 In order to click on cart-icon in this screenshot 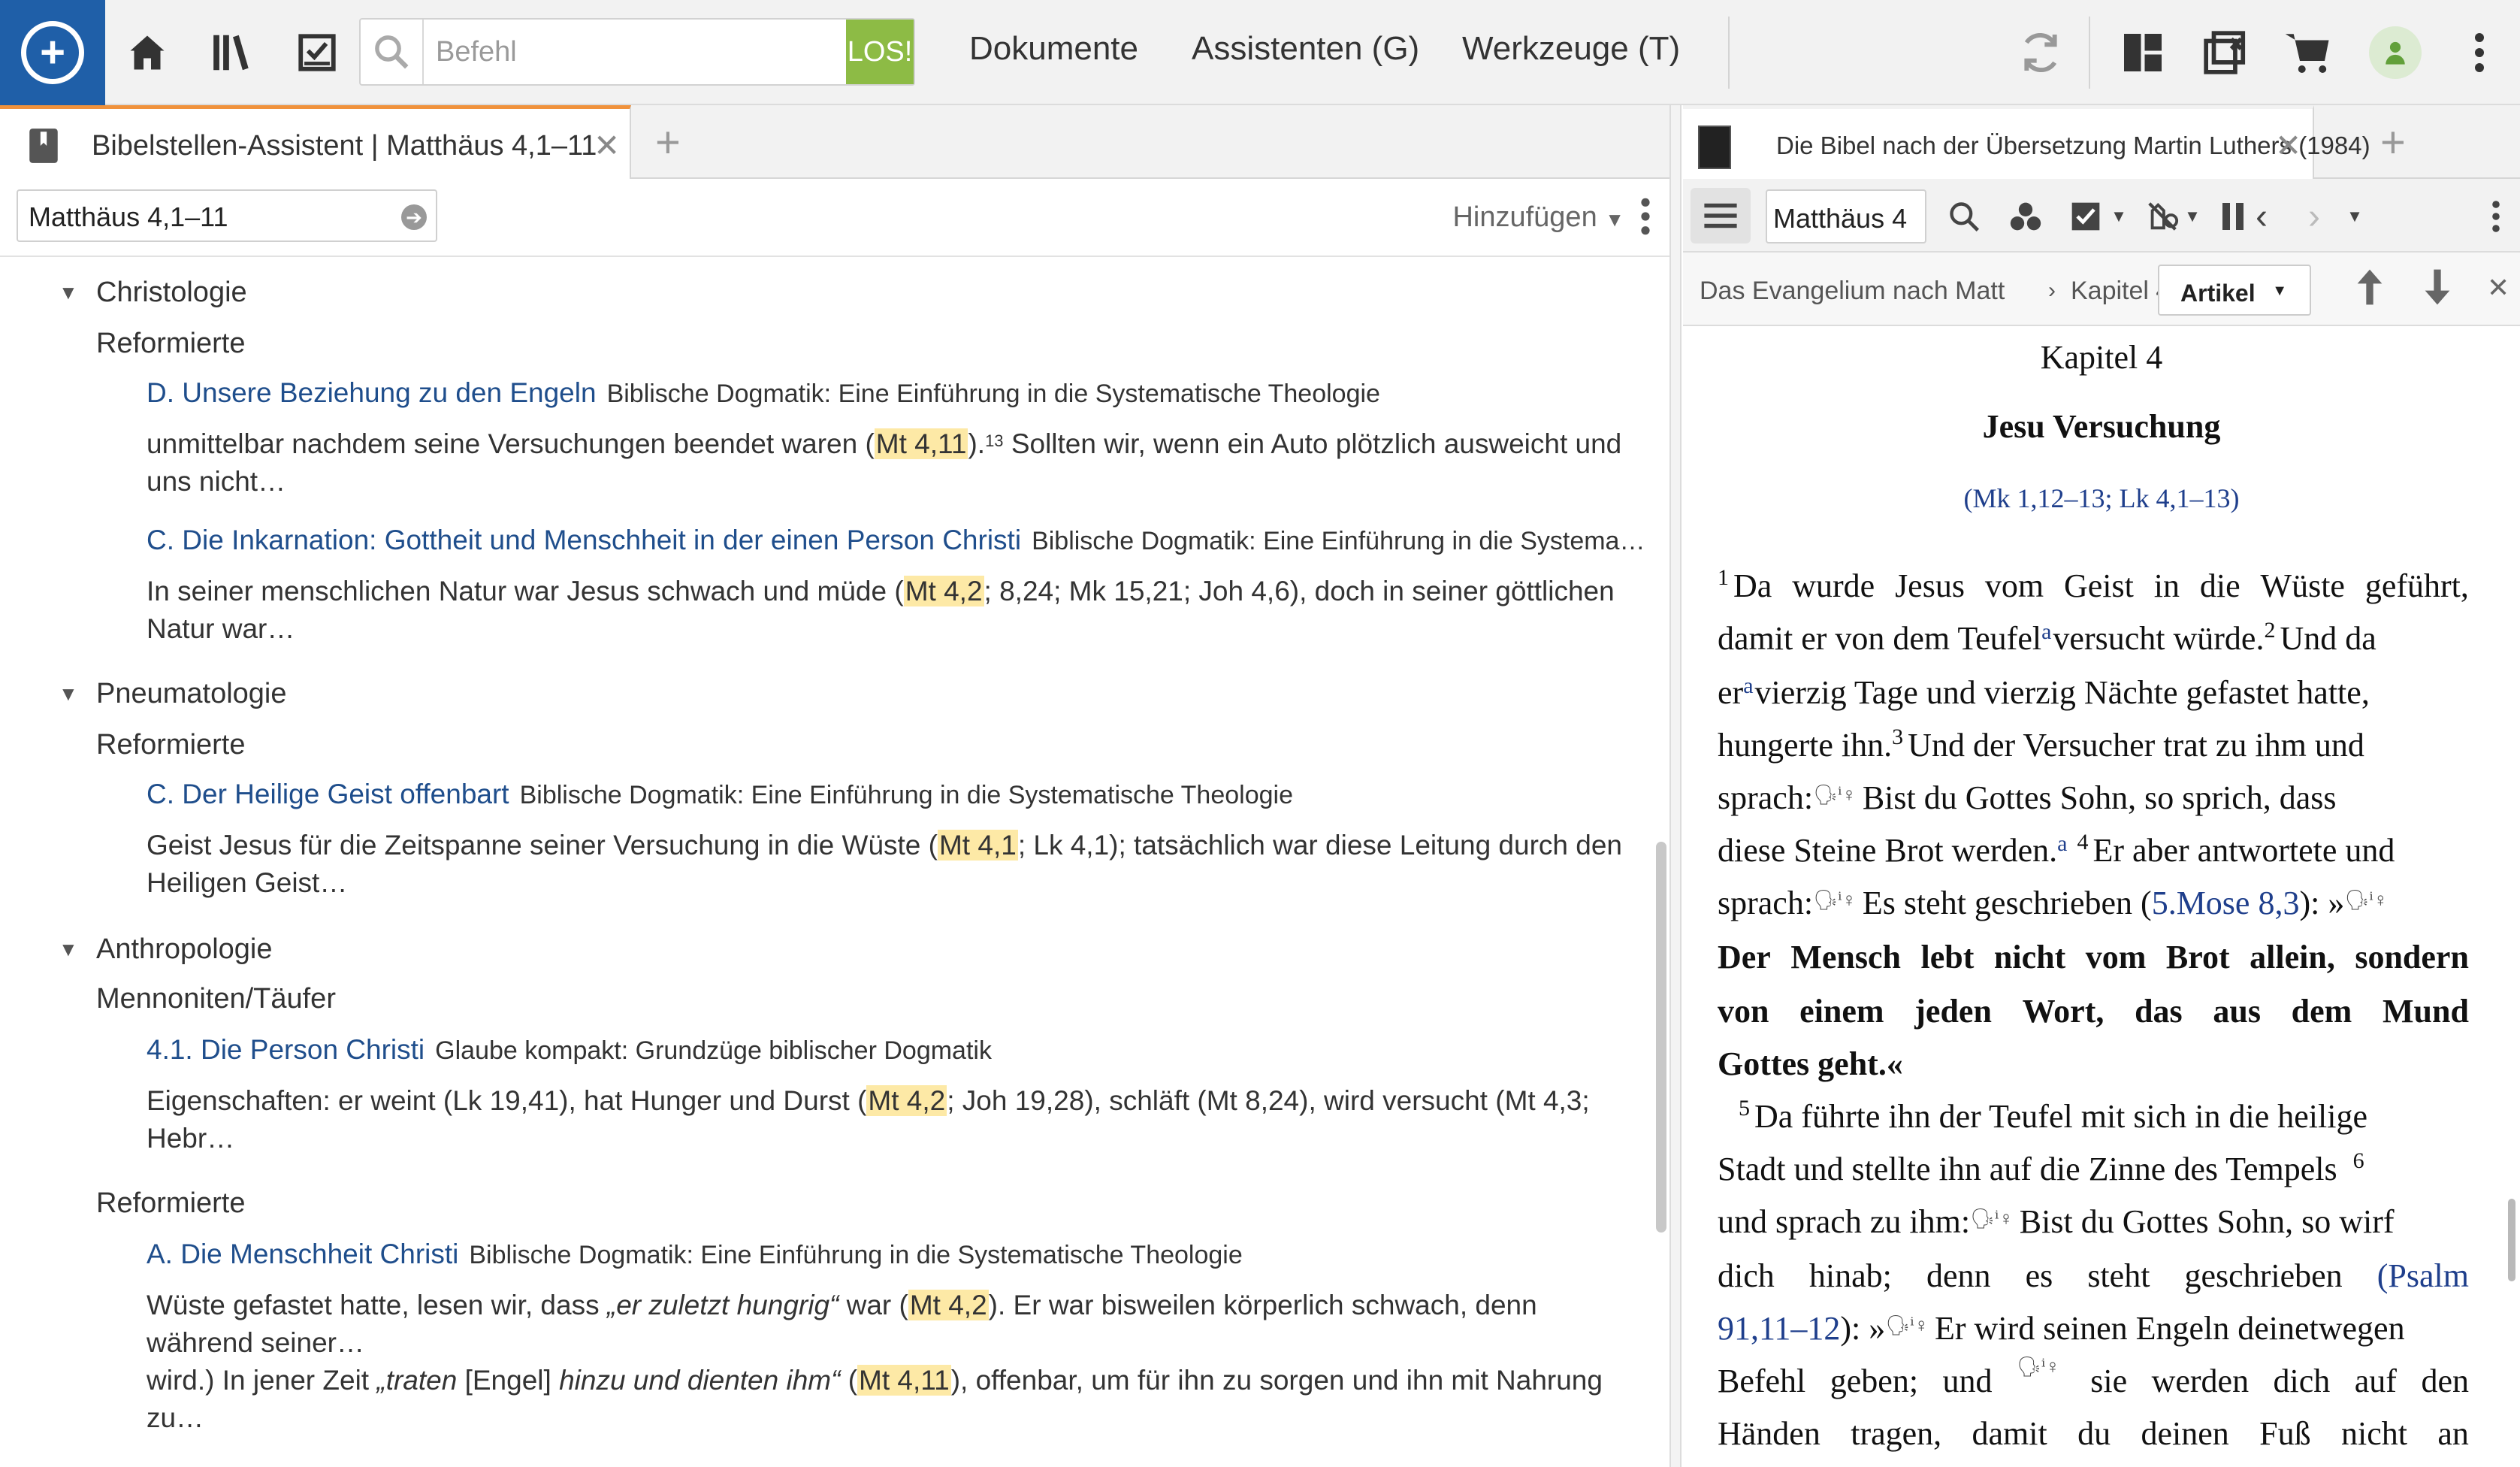, I will do `click(2308, 53)`.